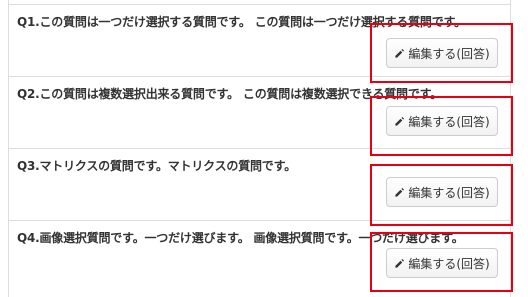 The image size is (528, 297). I want to click on question-text: Q3.マトリクスの質問です。マトリクスの質問です。, so click(156, 166).